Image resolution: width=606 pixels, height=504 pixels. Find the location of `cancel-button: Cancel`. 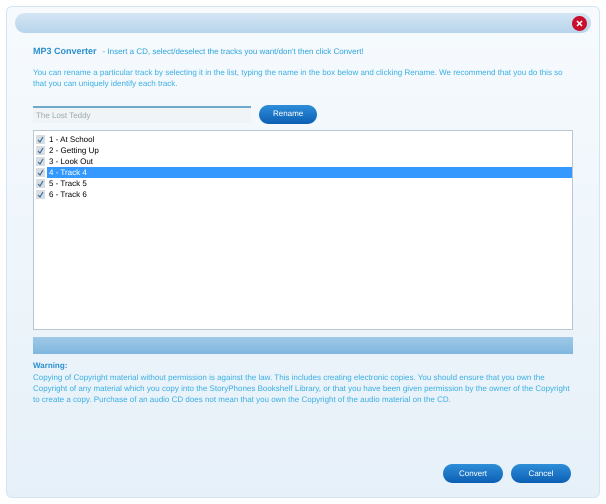

cancel-button: Cancel is located at coordinates (541, 473).